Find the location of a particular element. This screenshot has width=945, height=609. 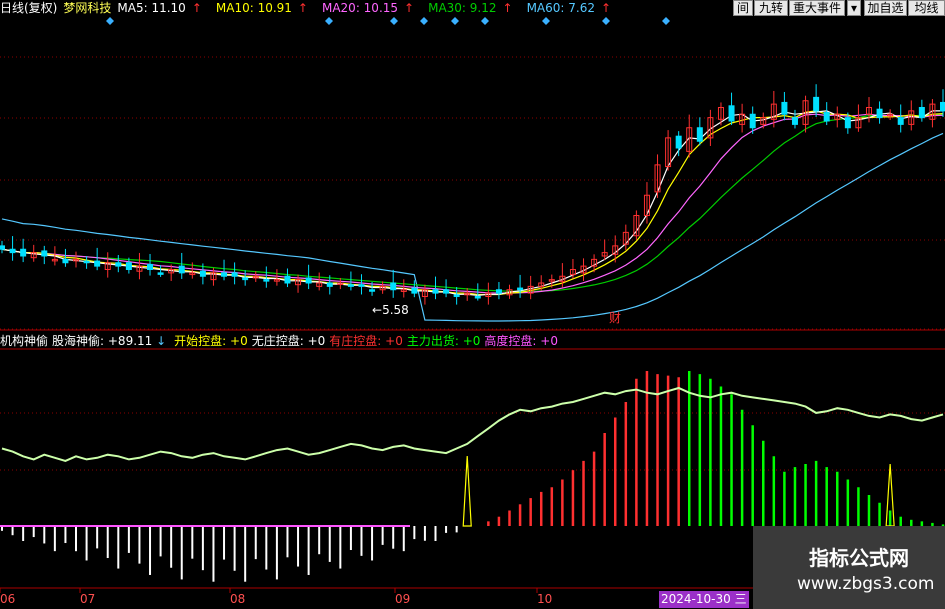

indicator-legend-item: 无庄控盘: +0 is located at coordinates (288, 341).